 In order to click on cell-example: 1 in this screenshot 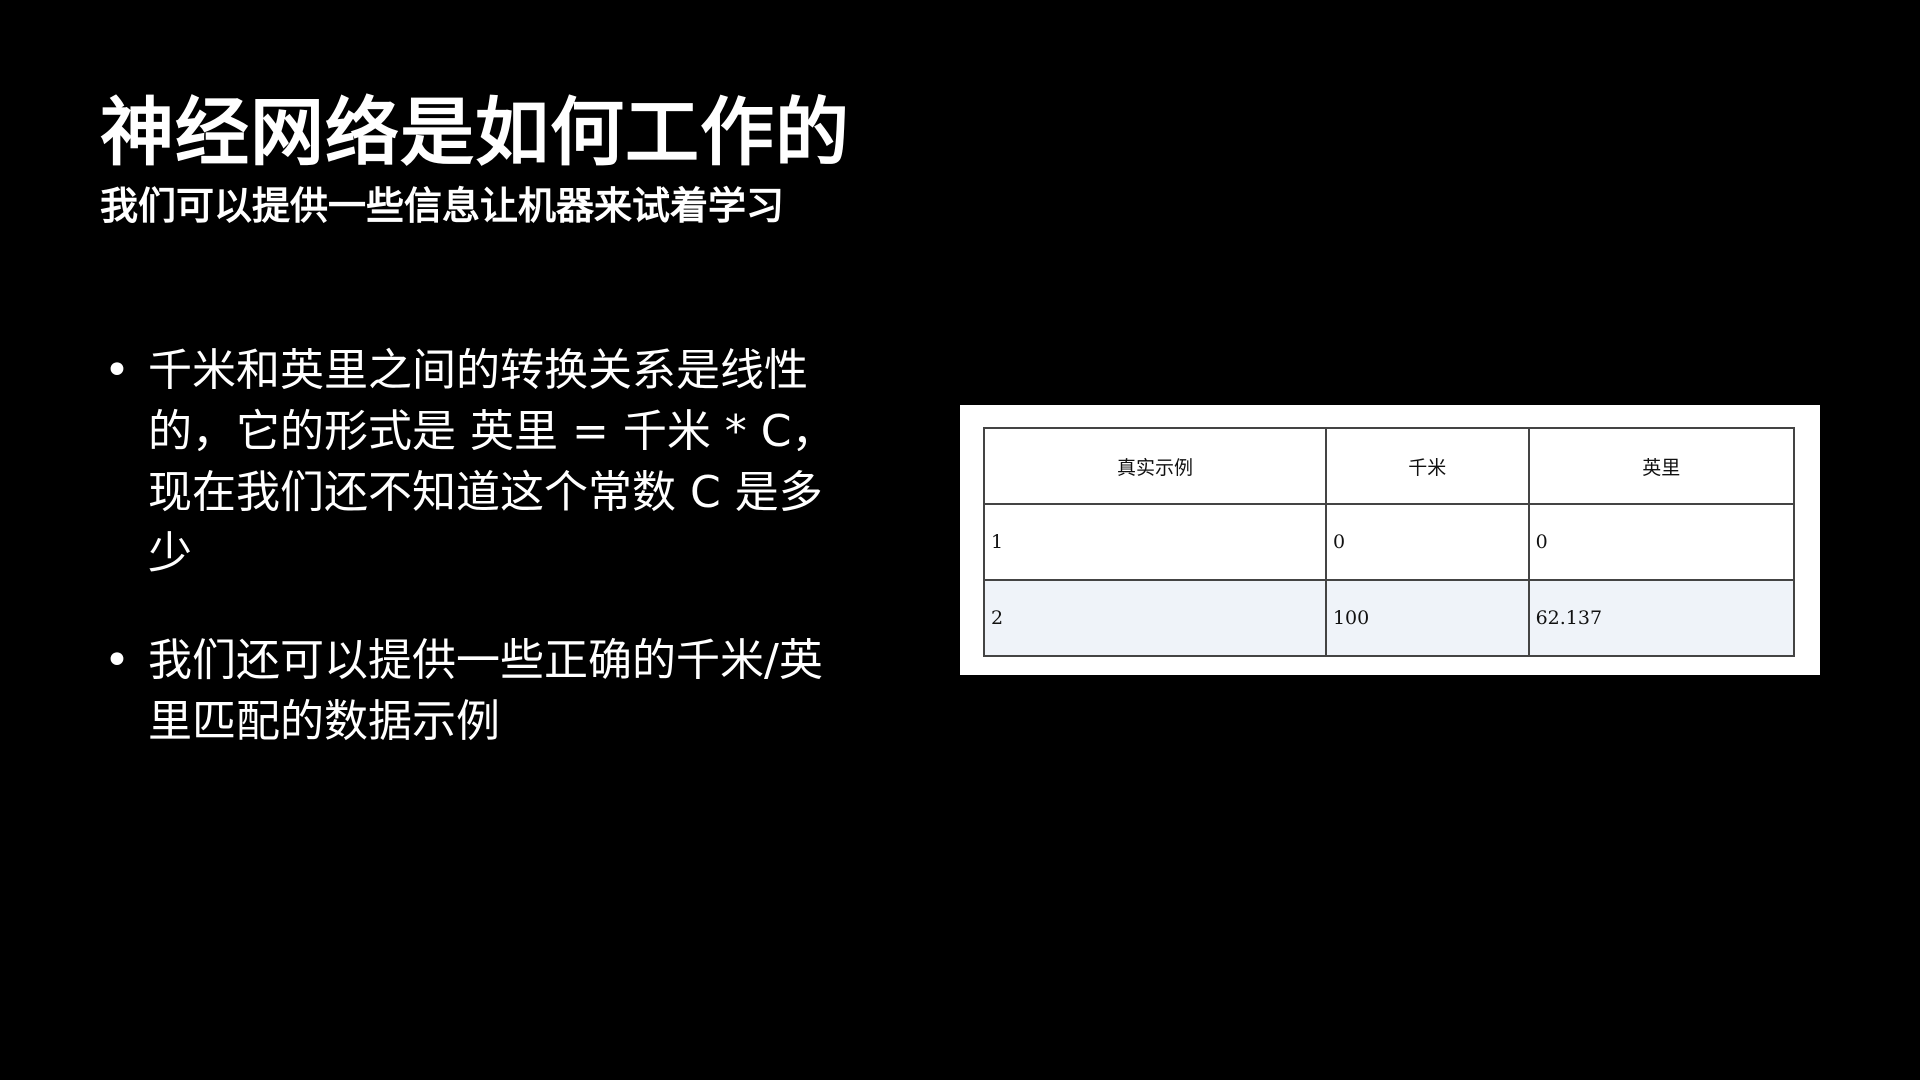, I will do `click(1155, 542)`.